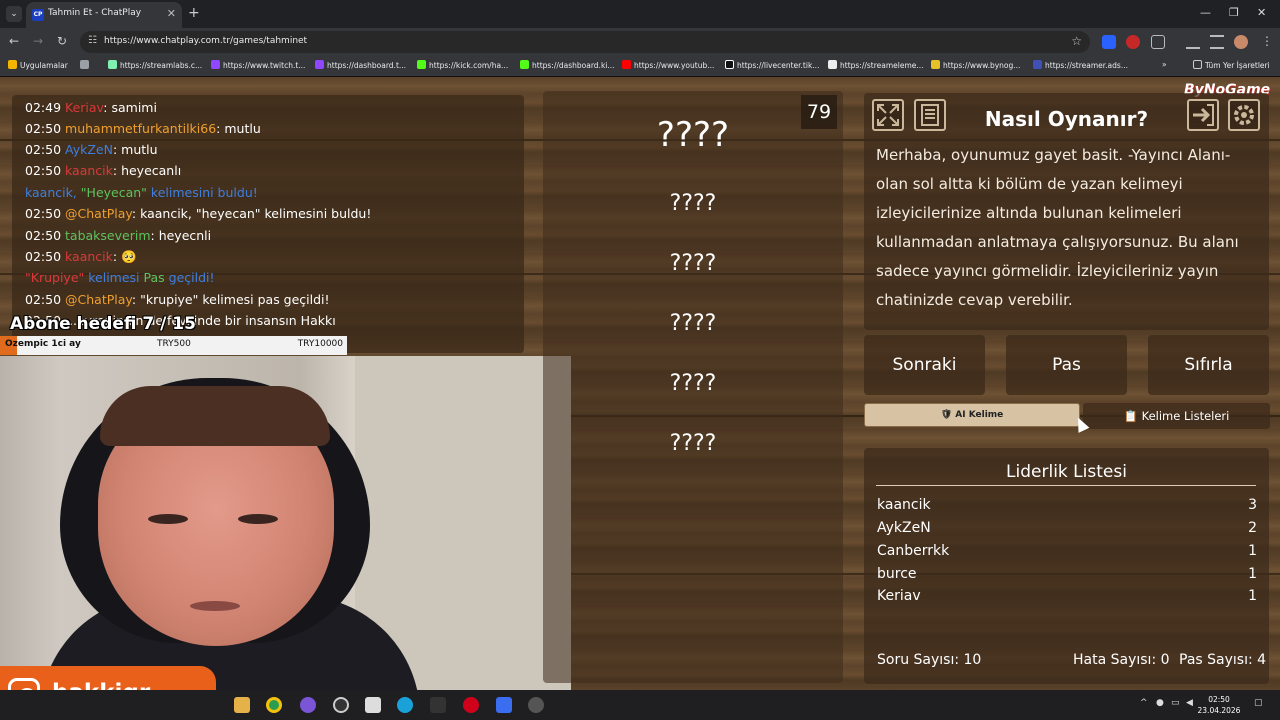  Describe the element at coordinates (103, 324) in the screenshot. I see `subscriber-goal-text: Abone hedefi 7 / 15` at that location.